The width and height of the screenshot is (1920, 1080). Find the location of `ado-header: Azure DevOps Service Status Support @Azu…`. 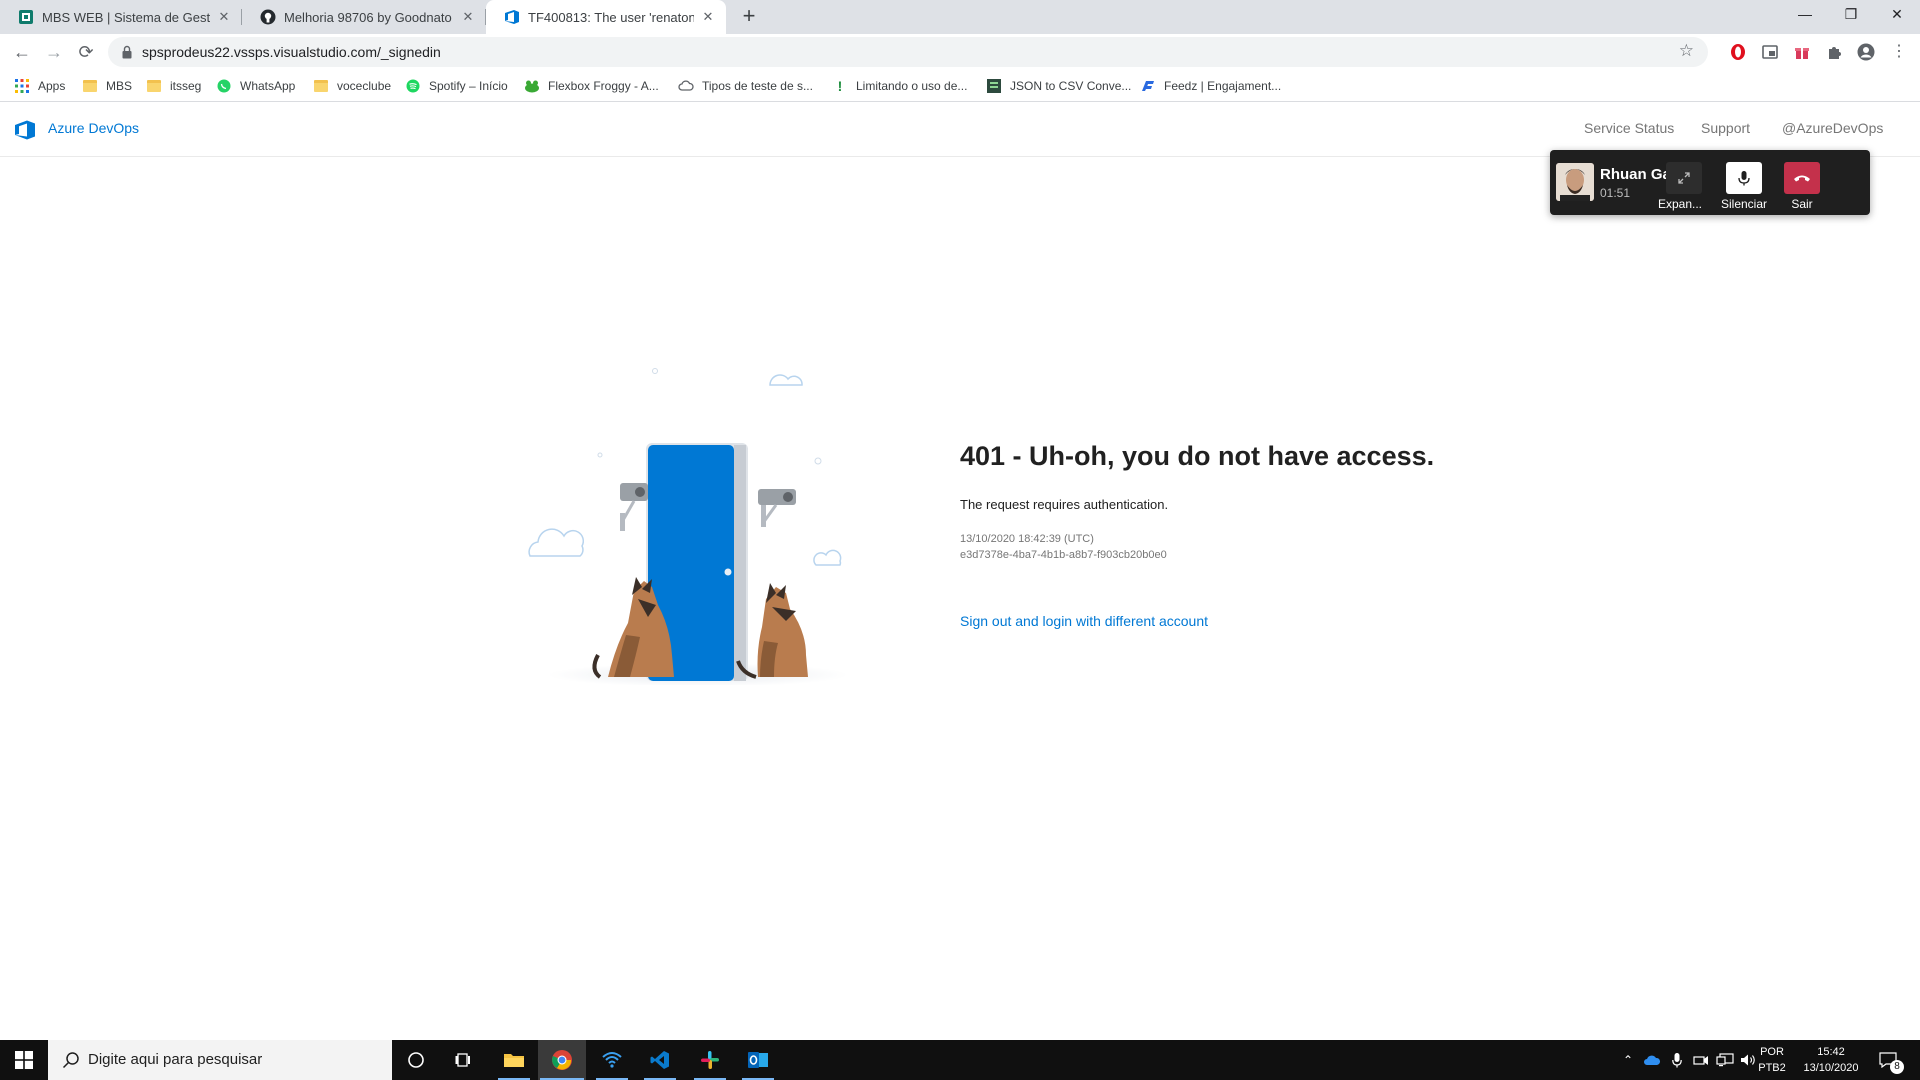

ado-header: Azure DevOps Service Status Support @Azu… is located at coordinates (960, 130).